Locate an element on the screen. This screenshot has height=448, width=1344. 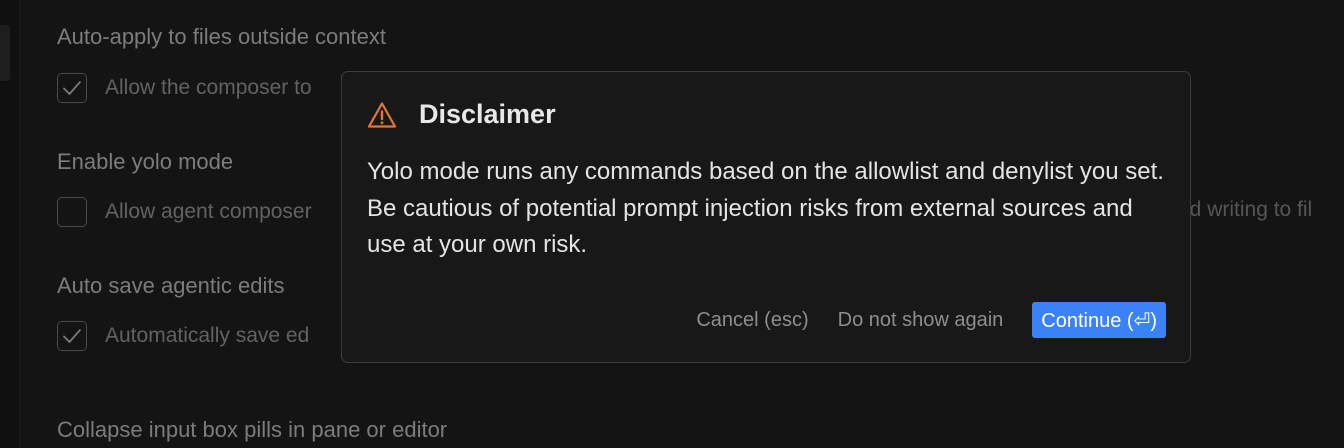
dialog-title: Disclaimer is located at coordinates (487, 114).